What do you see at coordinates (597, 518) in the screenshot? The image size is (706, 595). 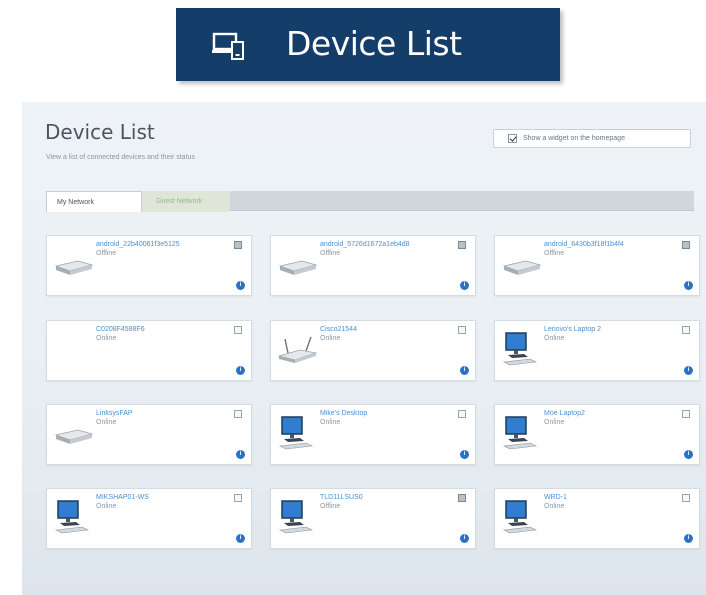 I see `device-card: WRD-1 Online i` at bounding box center [597, 518].